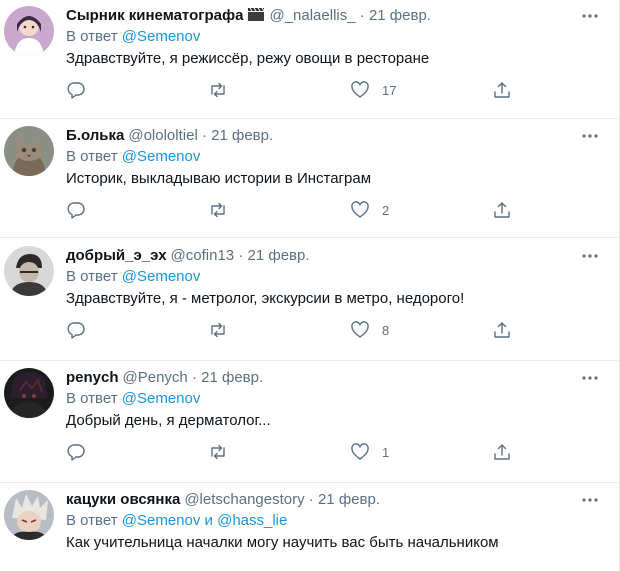  Describe the element at coordinates (123, 499) in the screenshot. I see `display-name: кацуки овсянка` at that location.